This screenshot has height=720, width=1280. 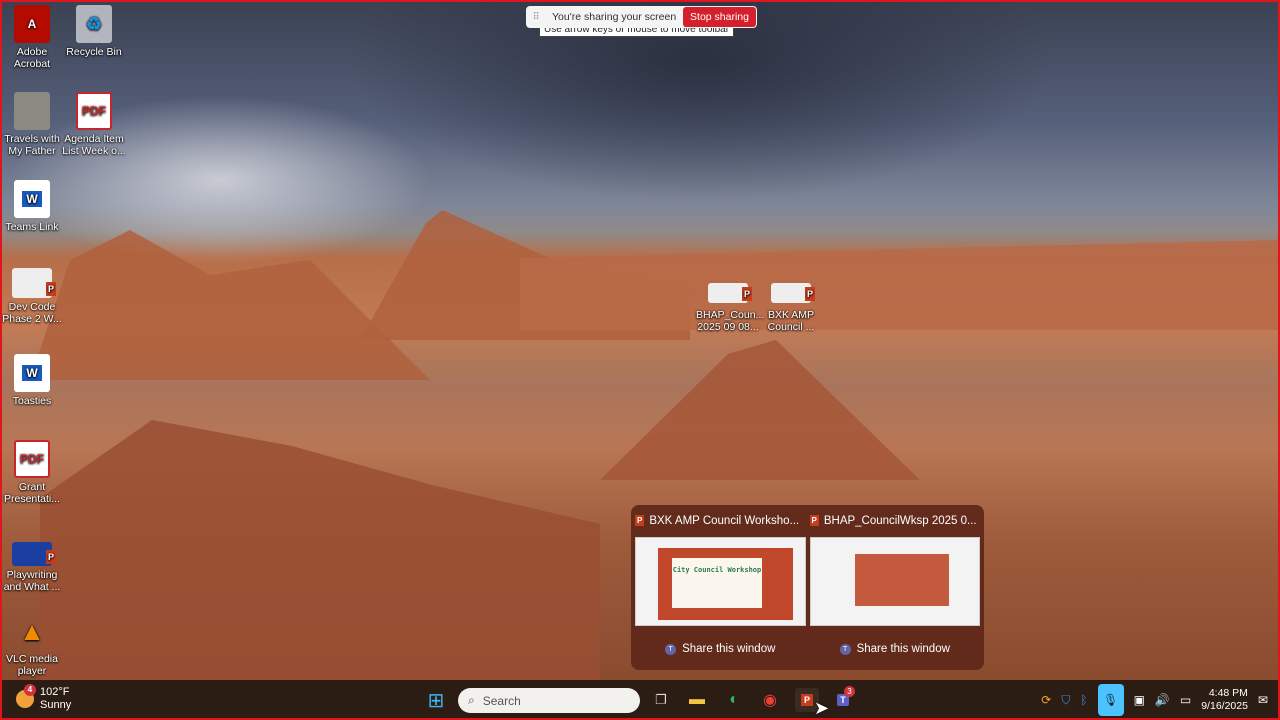 What do you see at coordinates (1046, 700) in the screenshot?
I see `sync-icon: ⟳` at bounding box center [1046, 700].